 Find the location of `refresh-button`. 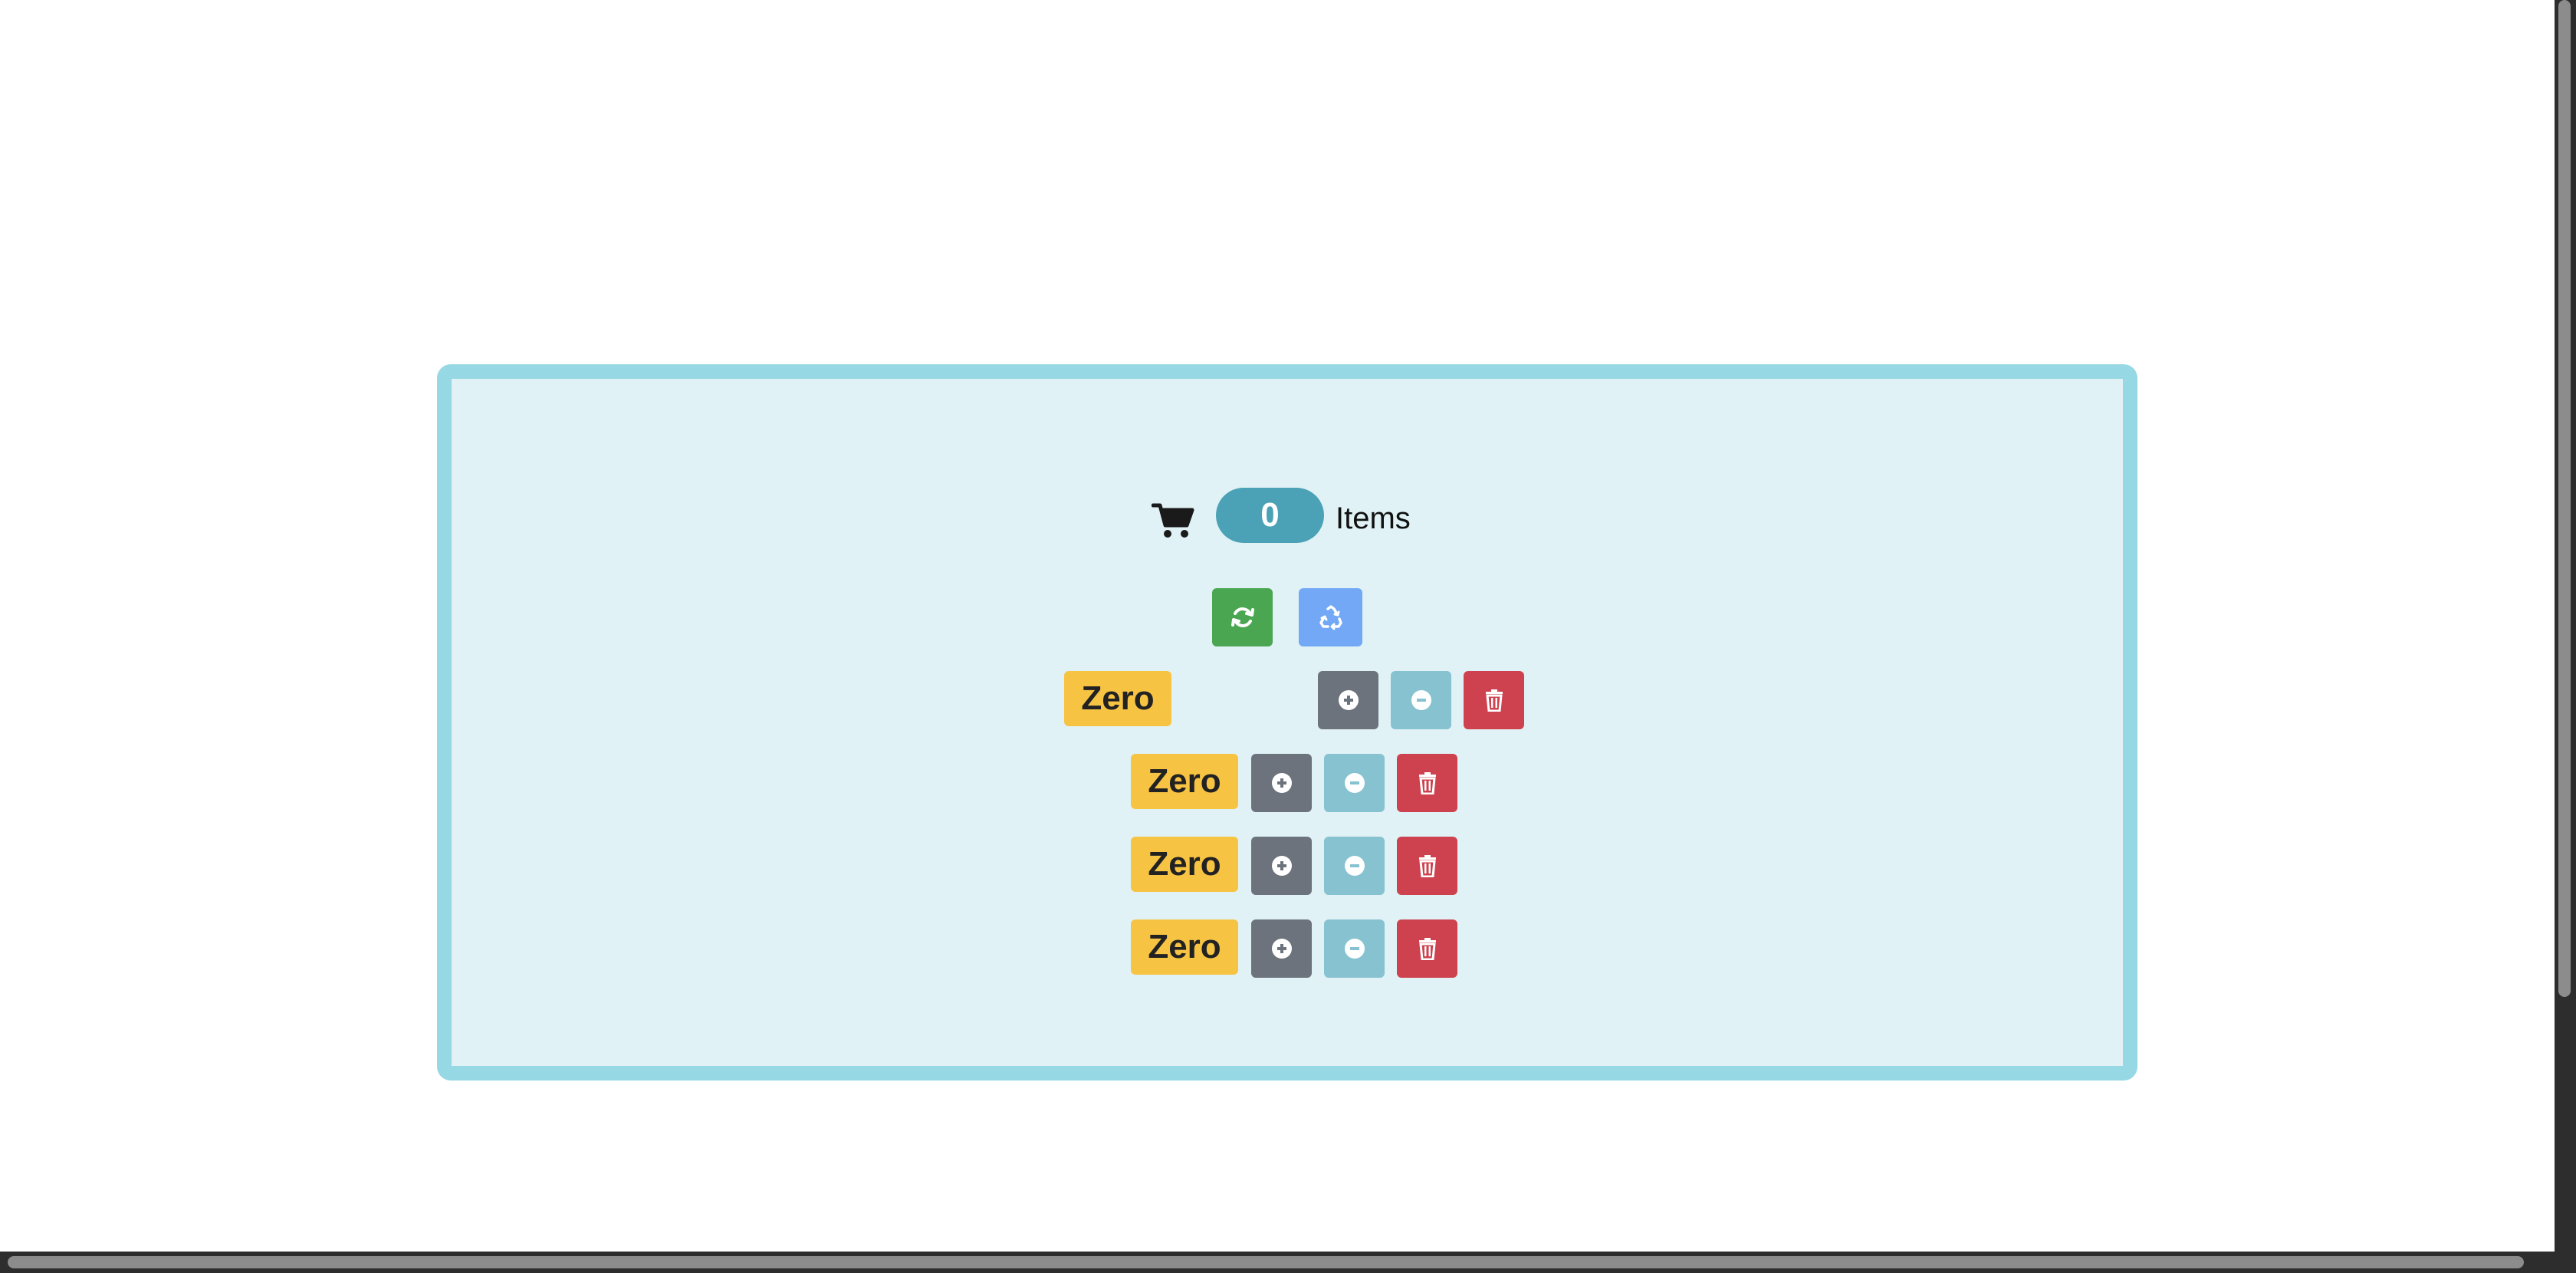

refresh-button is located at coordinates (1242, 617).